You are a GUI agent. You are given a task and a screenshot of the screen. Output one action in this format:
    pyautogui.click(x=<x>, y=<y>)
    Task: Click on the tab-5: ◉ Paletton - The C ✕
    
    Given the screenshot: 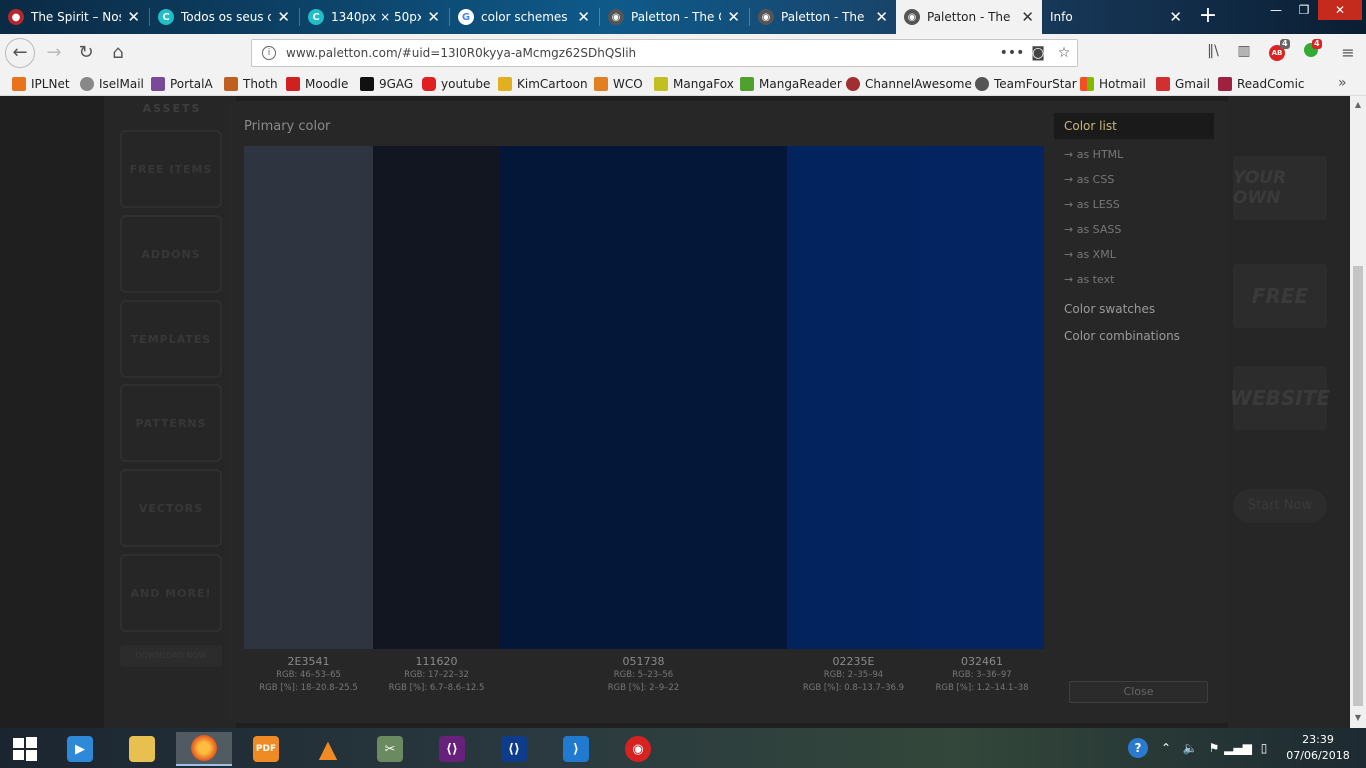 What is the action you would take?
    pyautogui.click(x=674, y=17)
    